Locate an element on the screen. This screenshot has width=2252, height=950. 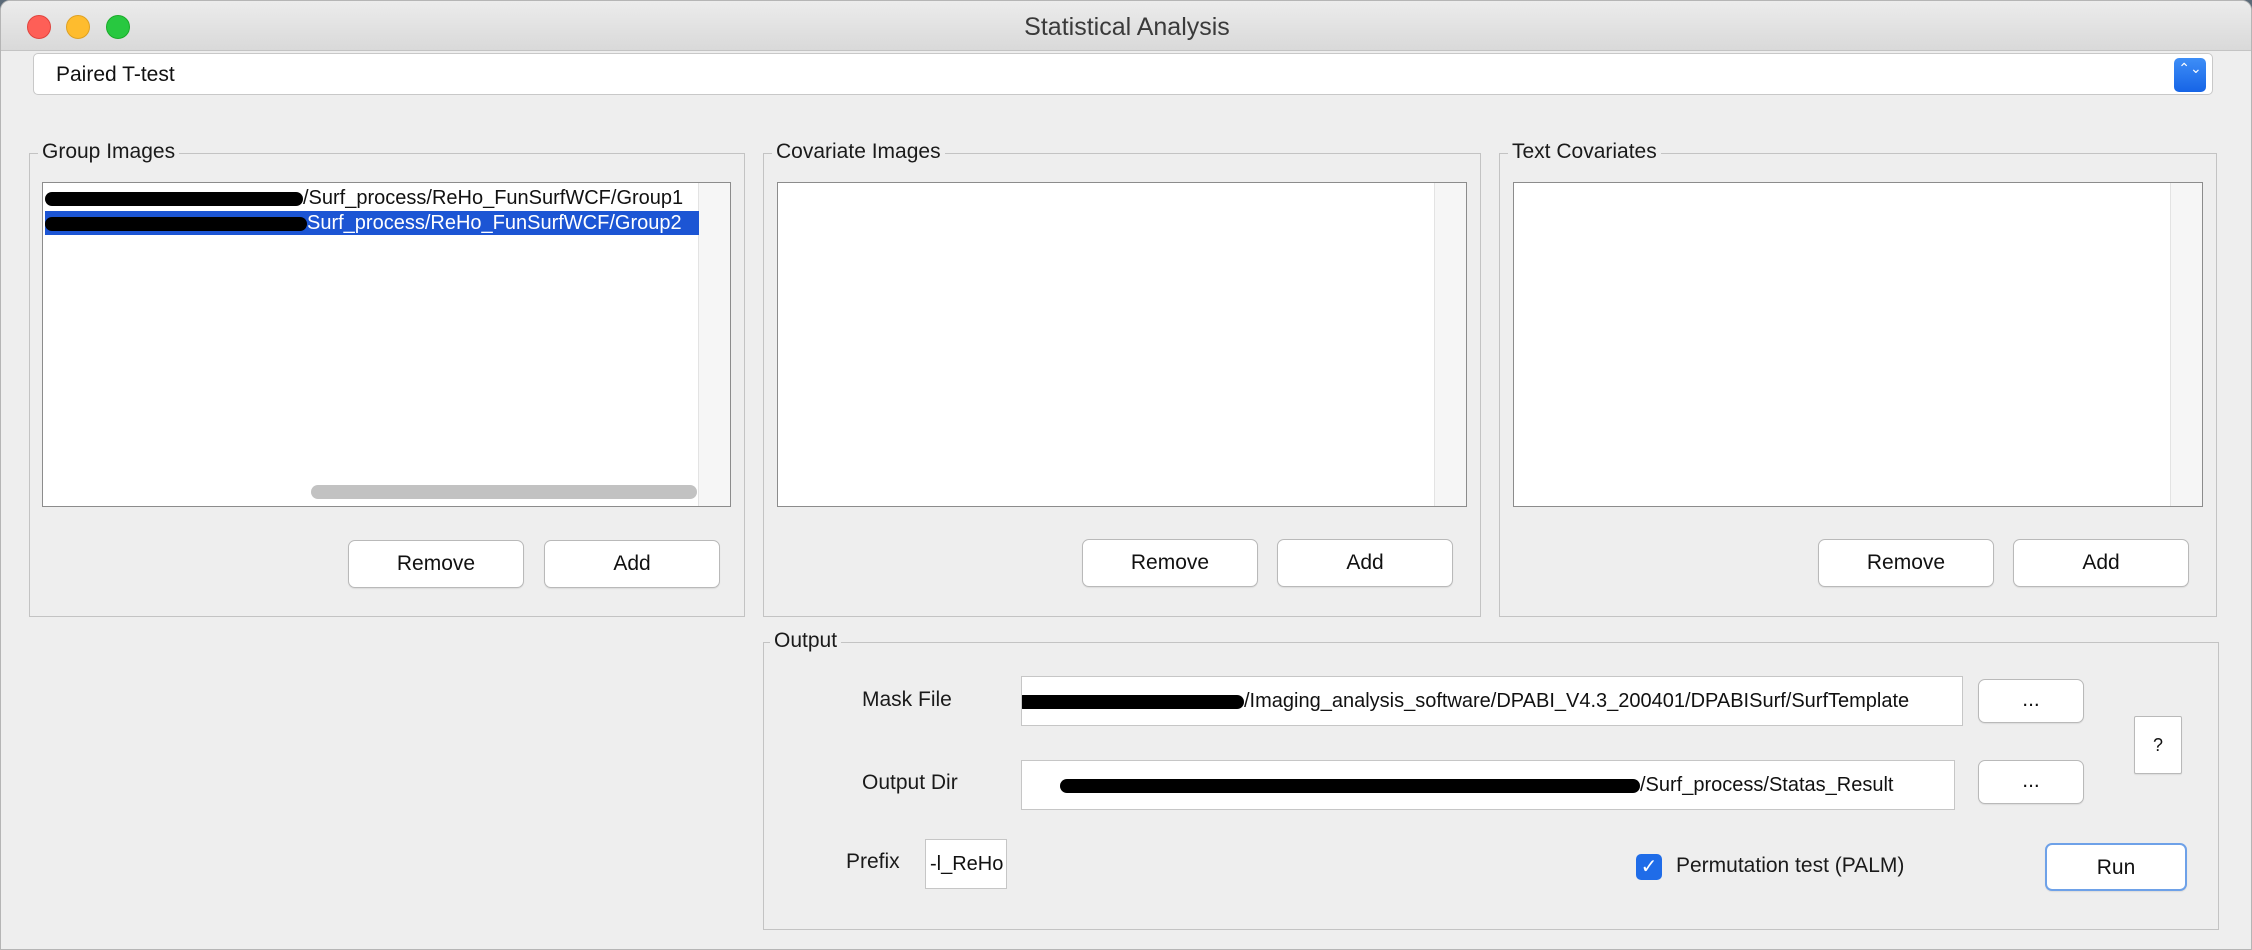
window-title: Statistical Analysis is located at coordinates (1127, 27).